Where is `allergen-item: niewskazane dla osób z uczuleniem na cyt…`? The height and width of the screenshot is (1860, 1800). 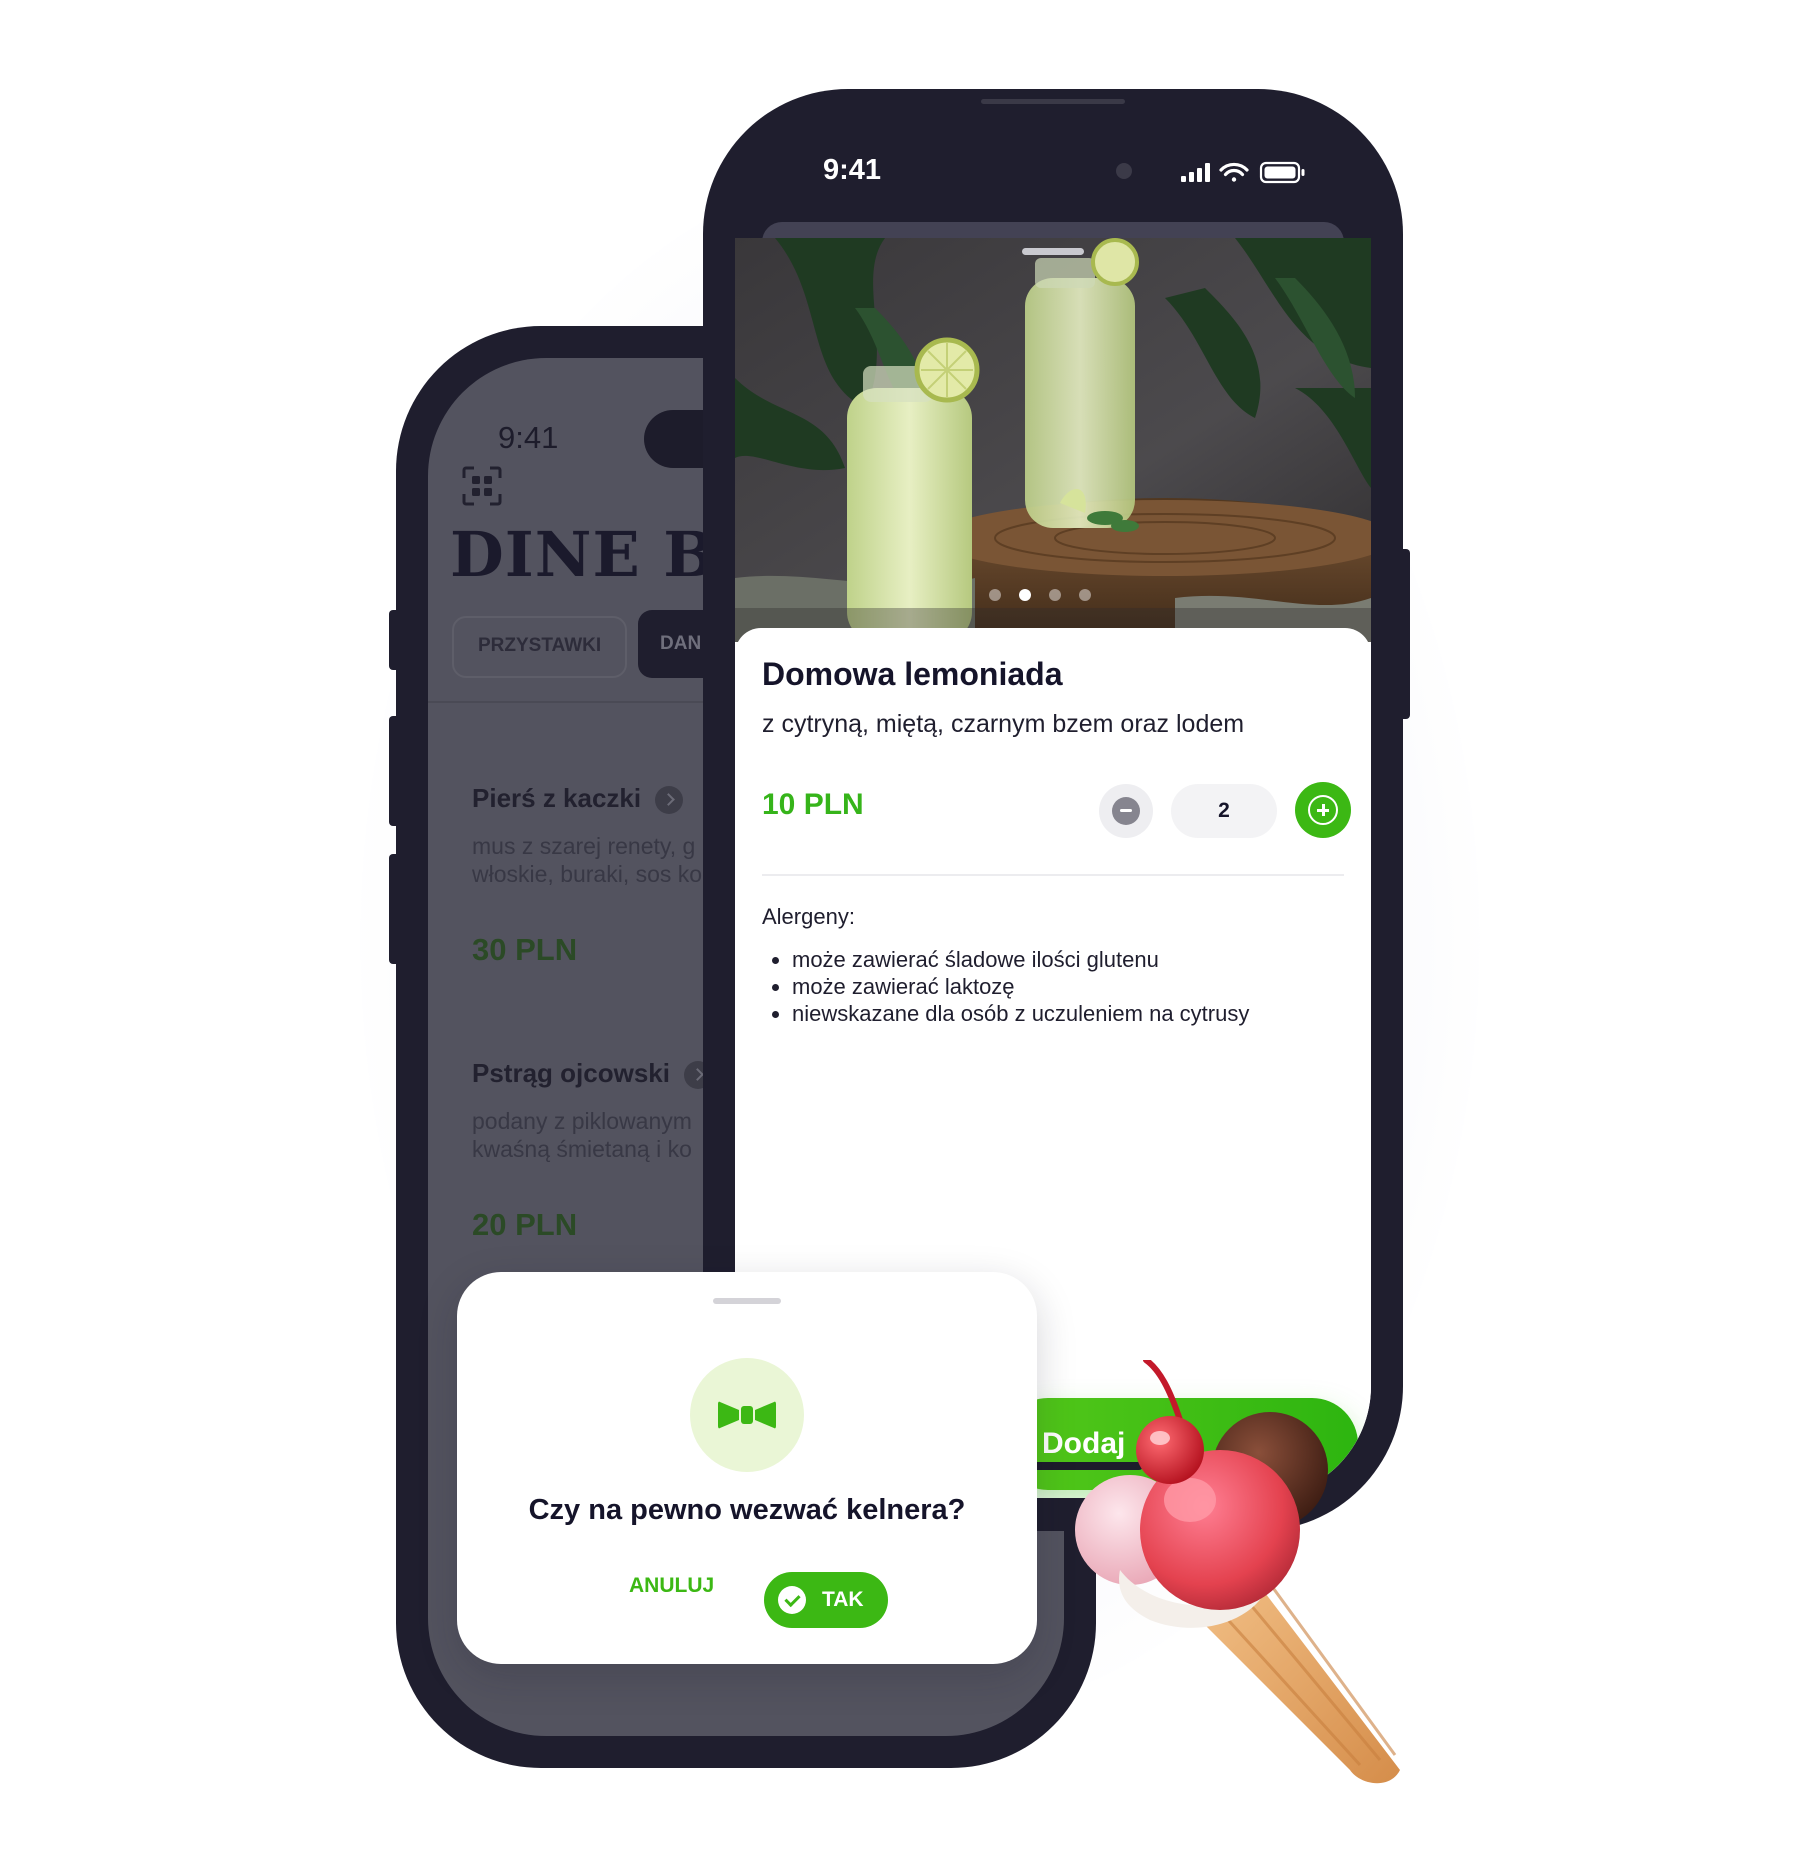 allergen-item: niewskazane dla osób z uczuleniem na cyt… is located at coordinates (1020, 1013).